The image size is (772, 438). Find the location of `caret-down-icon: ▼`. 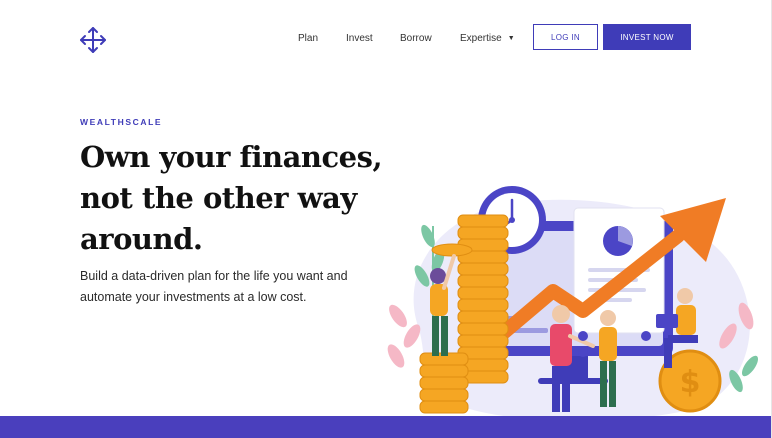

caret-down-icon: ▼ is located at coordinates (511, 38).